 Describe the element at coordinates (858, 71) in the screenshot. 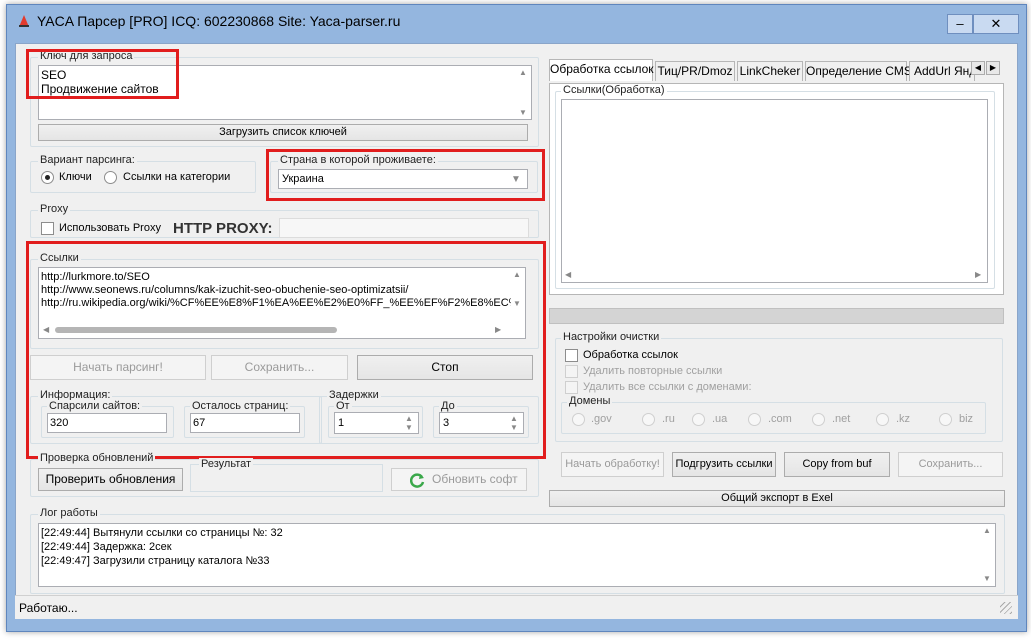

I see `tab-cms-detection: Определение CMS` at that location.